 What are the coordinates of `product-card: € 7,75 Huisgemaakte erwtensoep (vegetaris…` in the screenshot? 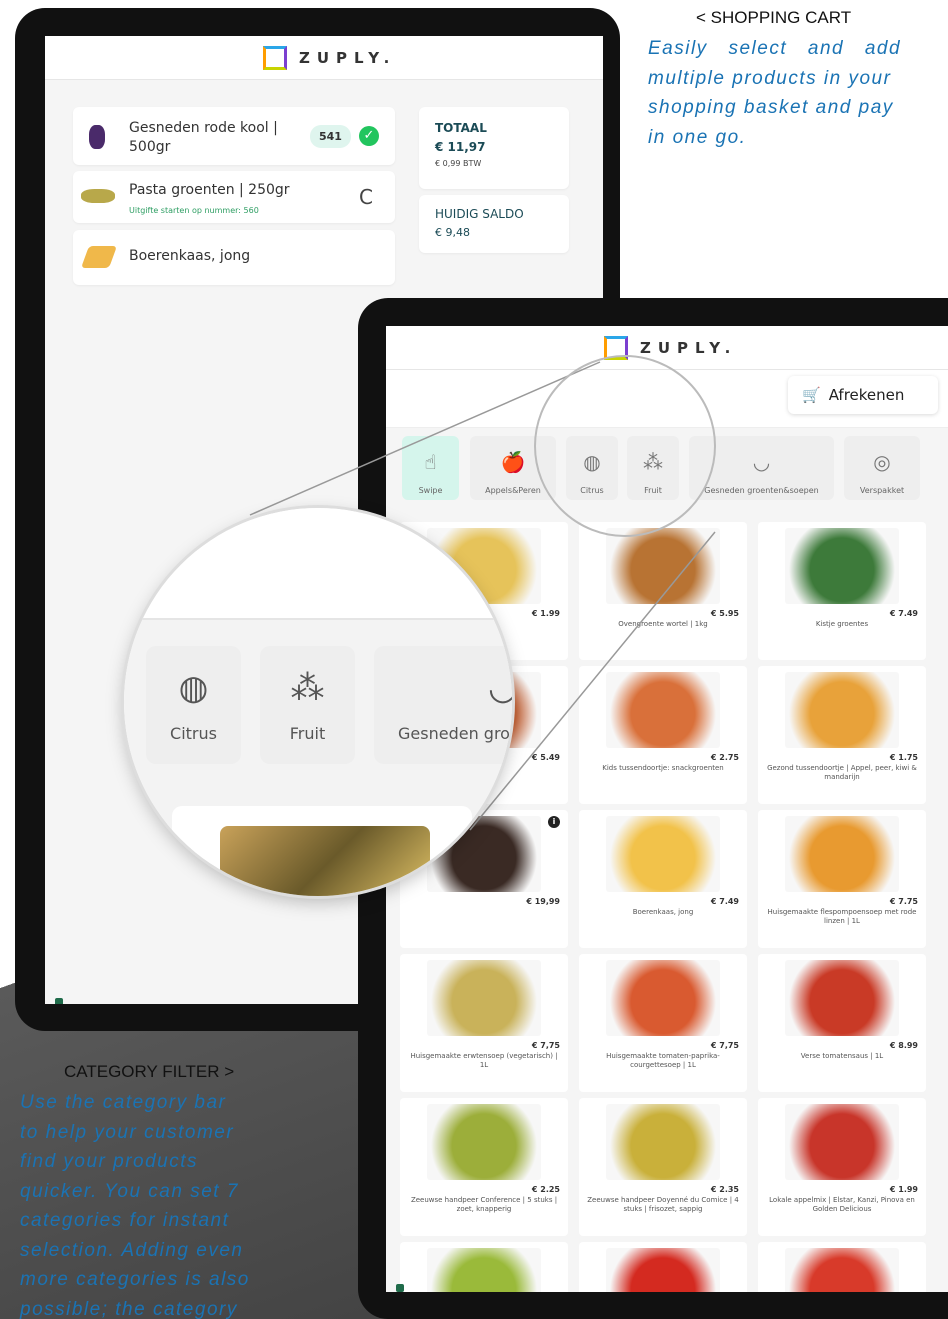 It's located at (484, 1023).